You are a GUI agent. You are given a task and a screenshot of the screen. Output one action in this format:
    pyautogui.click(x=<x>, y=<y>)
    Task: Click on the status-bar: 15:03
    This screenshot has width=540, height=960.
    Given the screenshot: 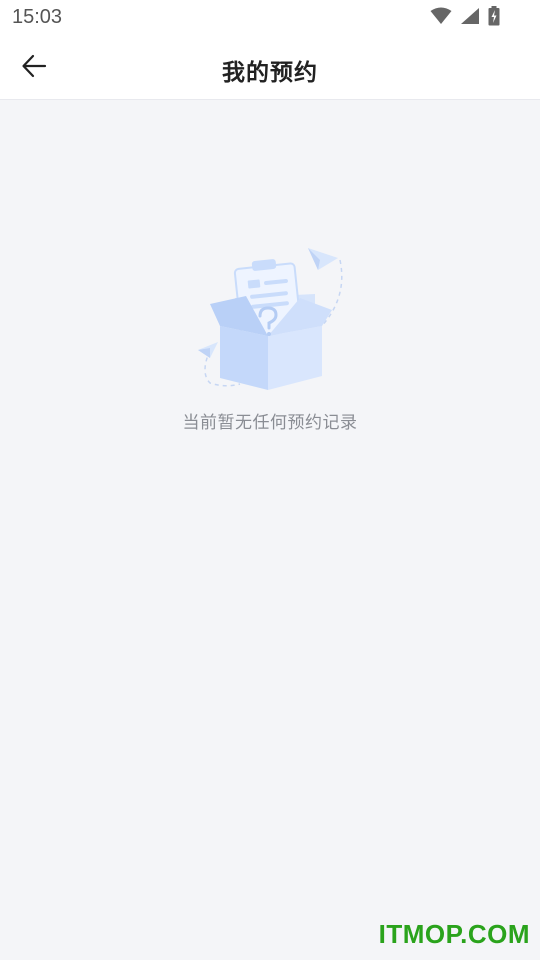 What is the action you would take?
    pyautogui.click(x=270, y=18)
    